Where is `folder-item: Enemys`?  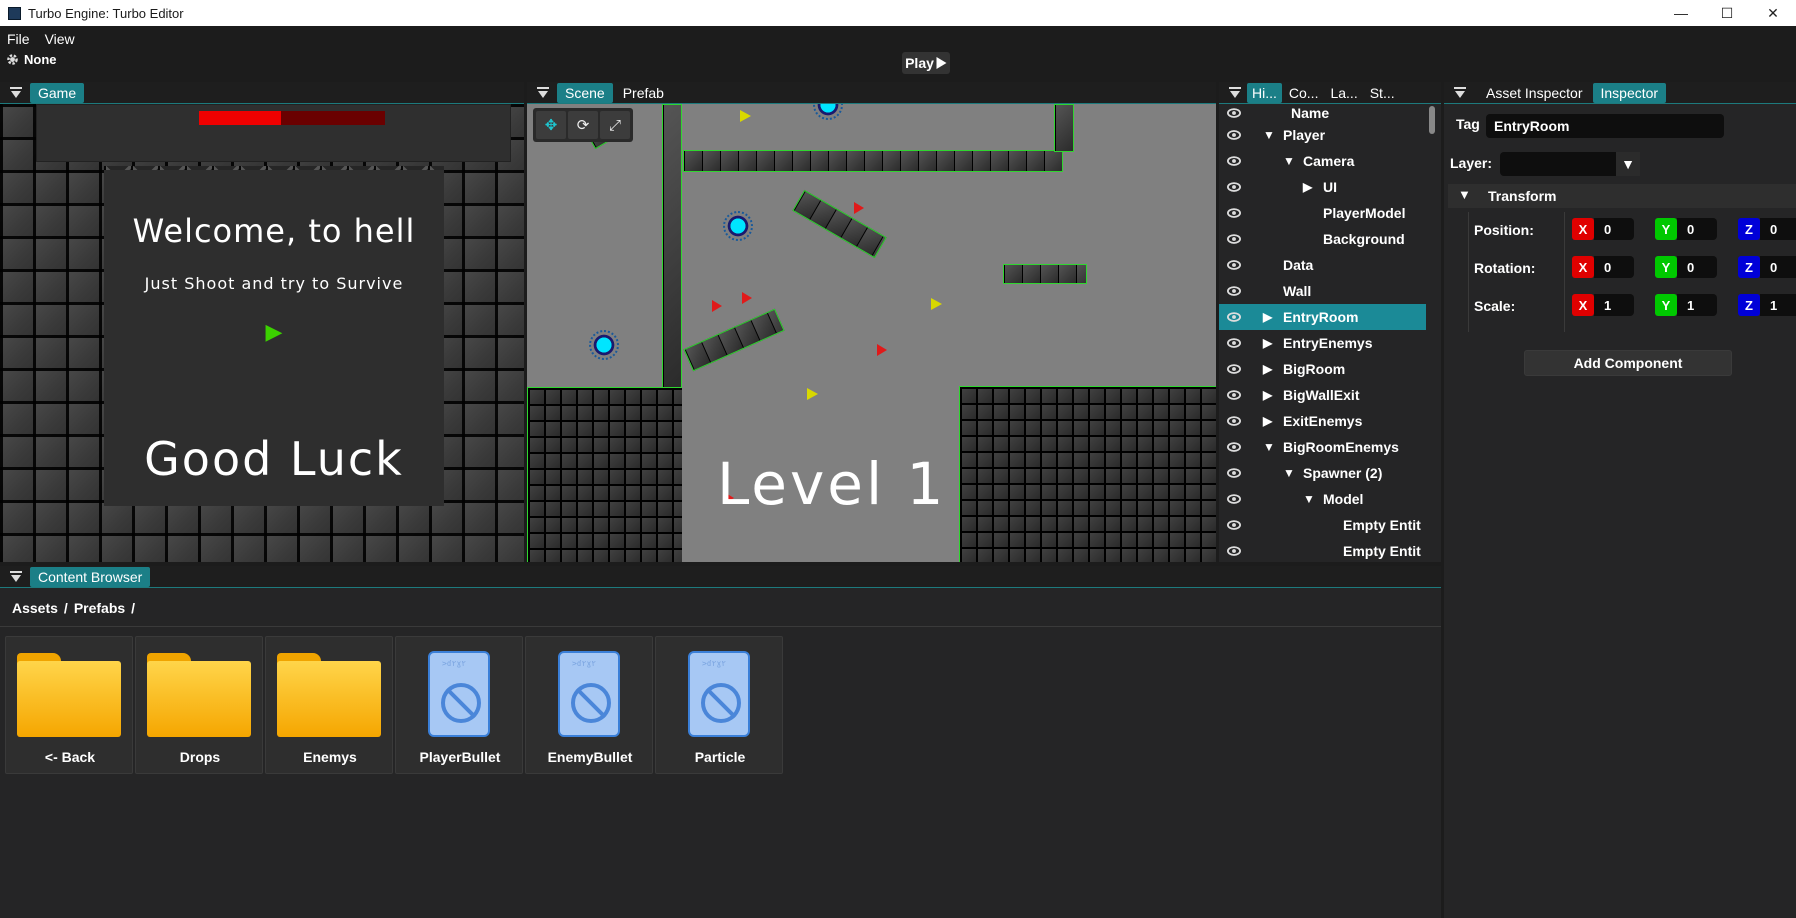 folder-item: Enemys is located at coordinates (329, 705).